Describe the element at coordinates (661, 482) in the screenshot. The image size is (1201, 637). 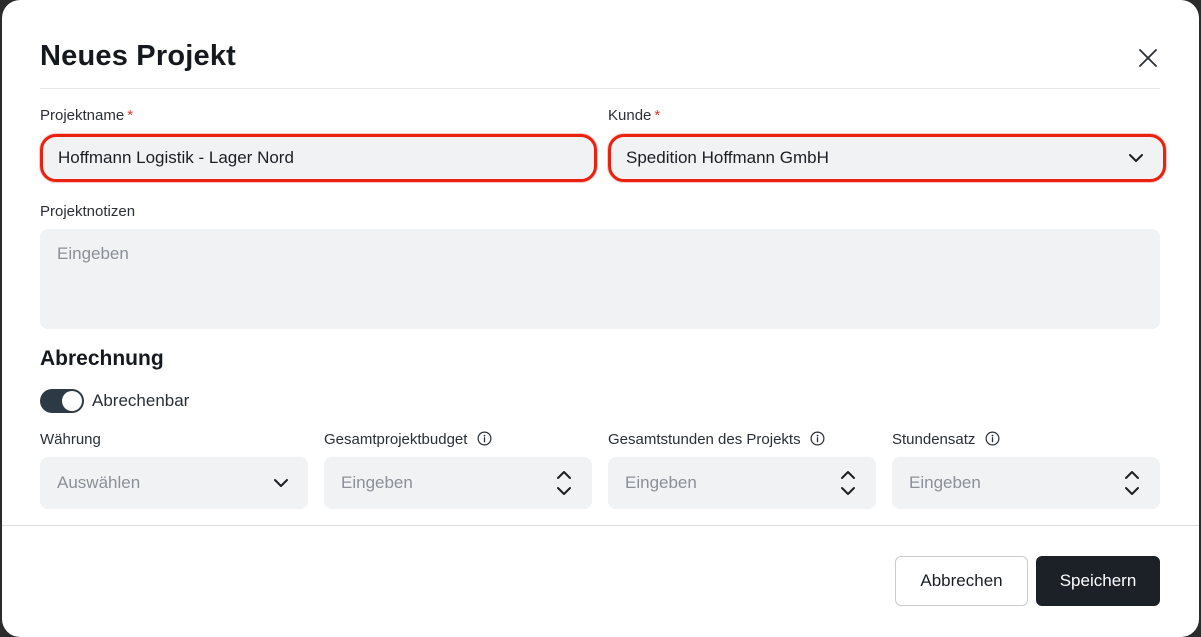
I see `hours-placeholder: Eingeben` at that location.